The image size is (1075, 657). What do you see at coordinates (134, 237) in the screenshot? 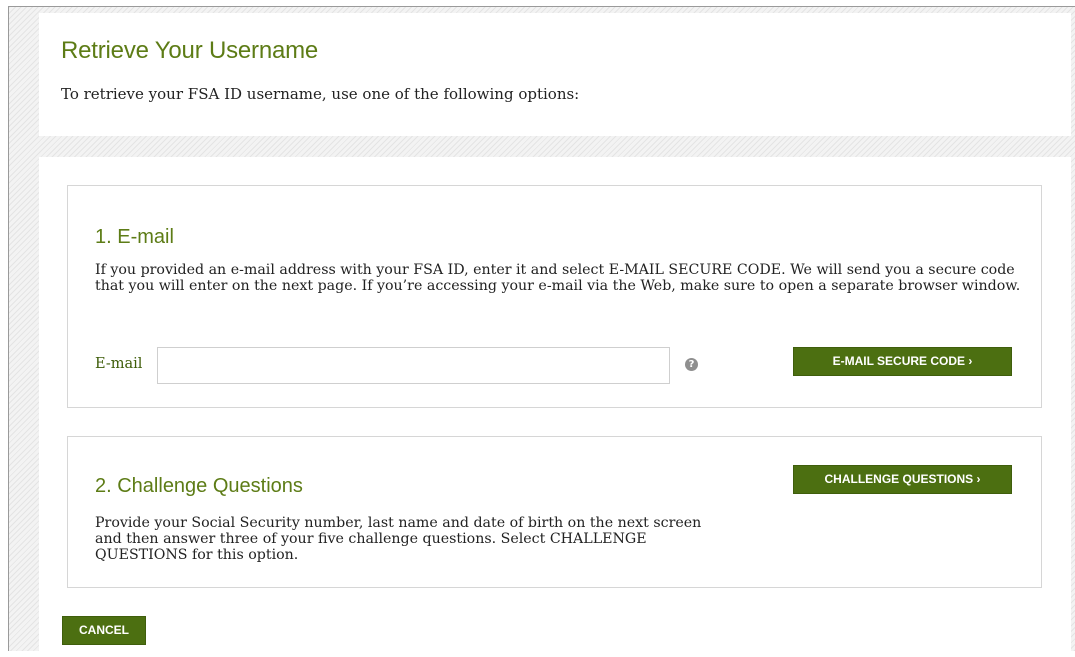
I see `email-section-title: 1. E-mail` at bounding box center [134, 237].